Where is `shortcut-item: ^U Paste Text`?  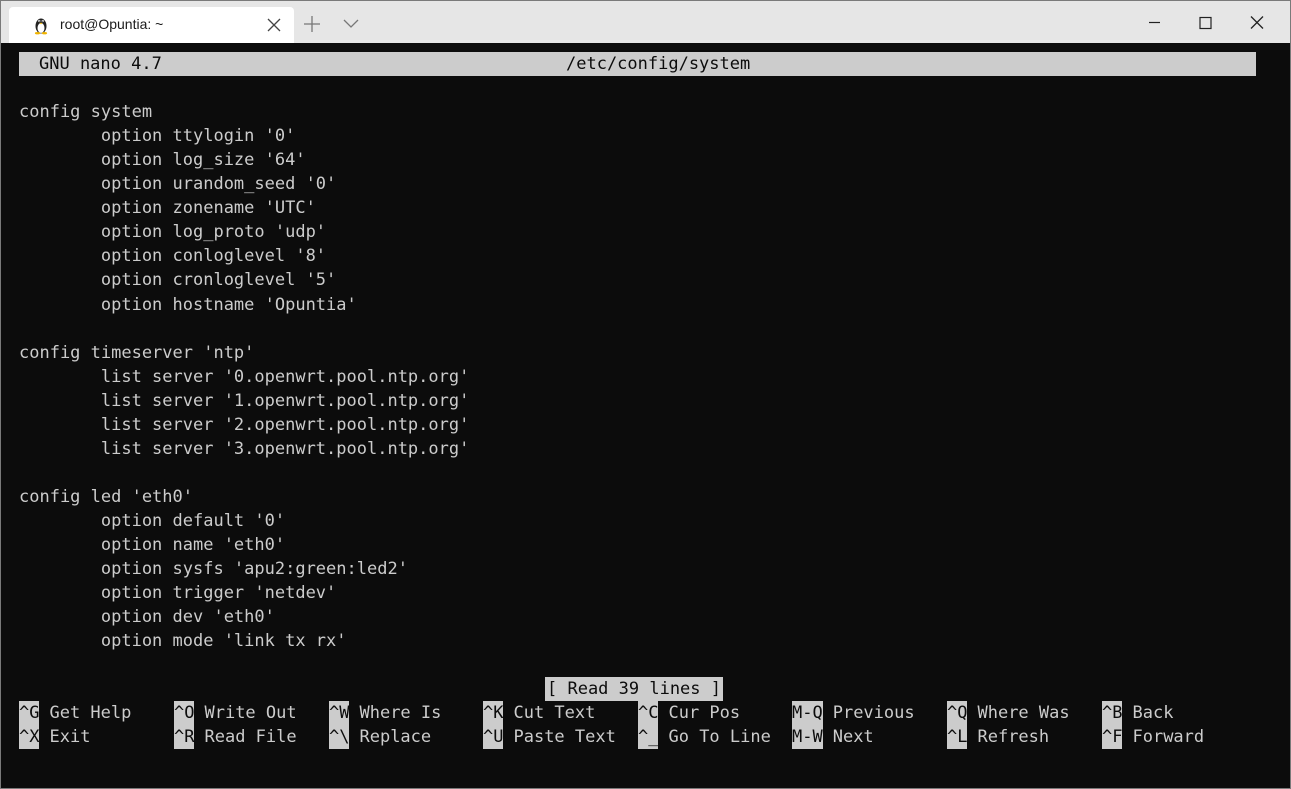
shortcut-item: ^U Paste Text is located at coordinates (549, 737).